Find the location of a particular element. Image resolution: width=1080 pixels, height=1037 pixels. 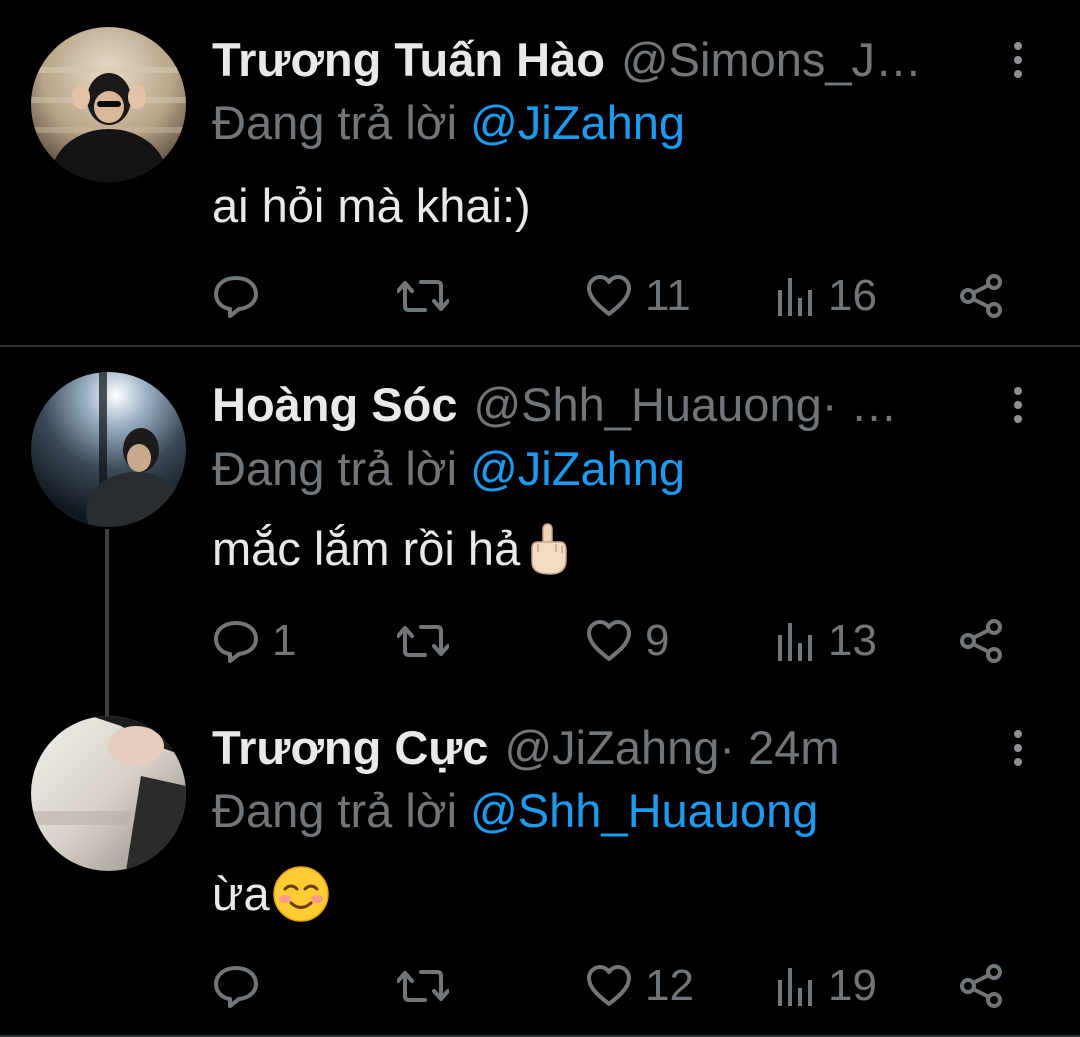

replying-to: Đang trả lời @Shh_Huauong is located at coordinates (515, 811).